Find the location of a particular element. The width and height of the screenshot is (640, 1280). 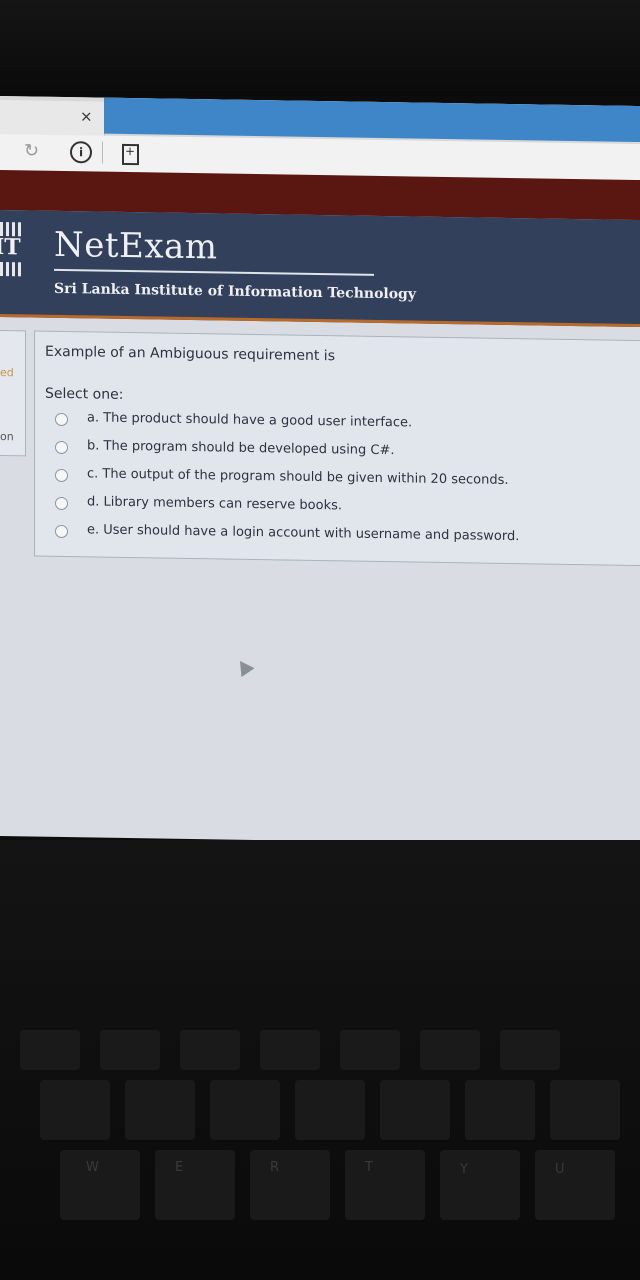

key-label: W is located at coordinates (92, 1167).